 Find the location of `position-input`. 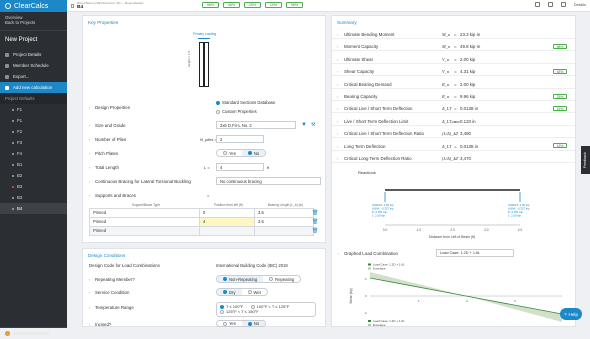

position-input is located at coordinates (227, 230).